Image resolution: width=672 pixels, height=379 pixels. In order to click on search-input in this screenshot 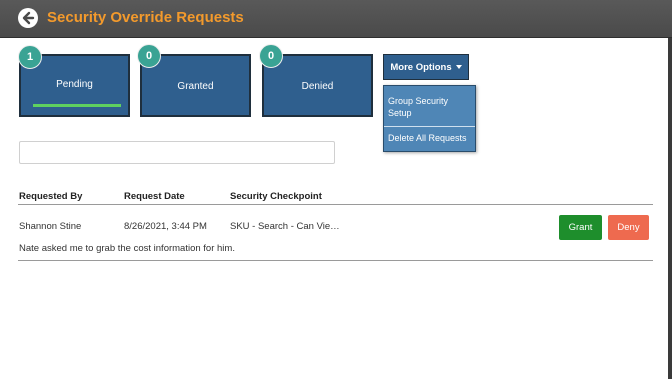, I will do `click(177, 152)`.